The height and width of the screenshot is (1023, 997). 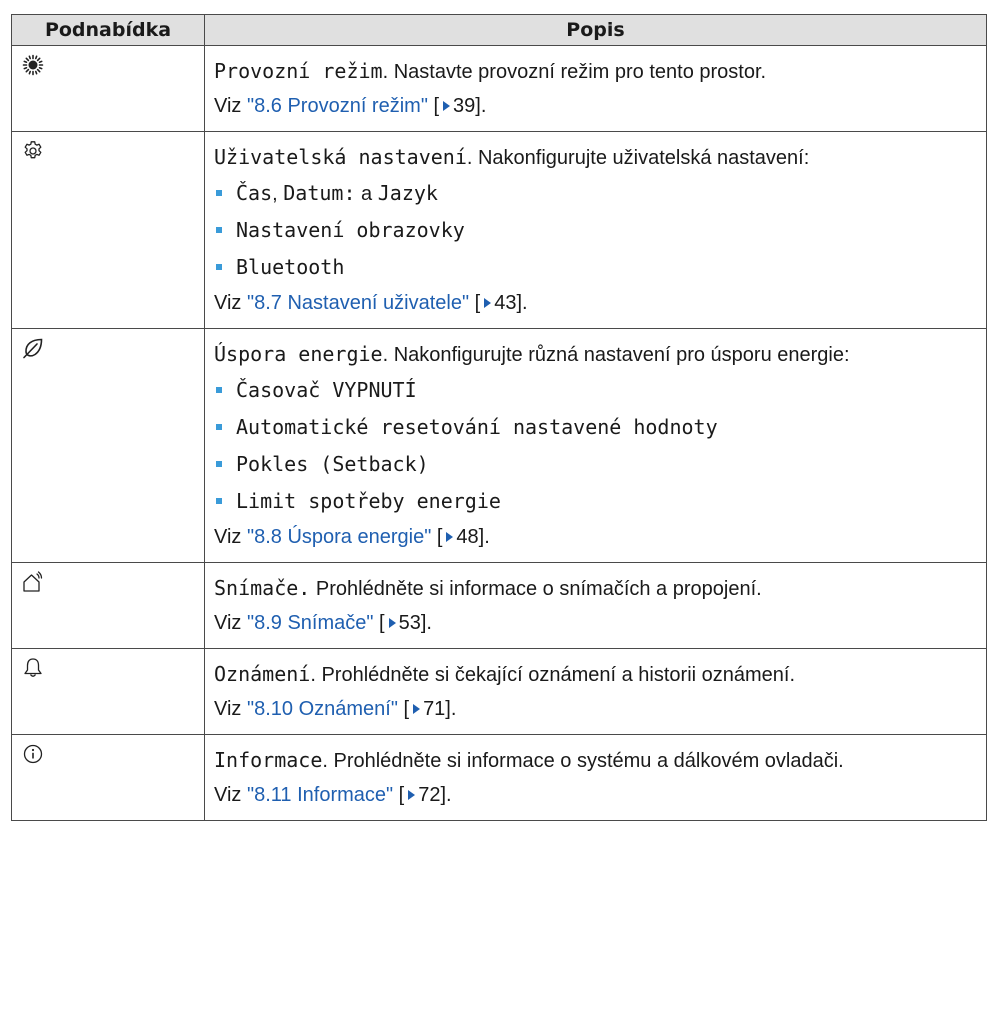 I want to click on see-reference: Viz "8.6 Provozní režim" [39]., so click(x=350, y=106).